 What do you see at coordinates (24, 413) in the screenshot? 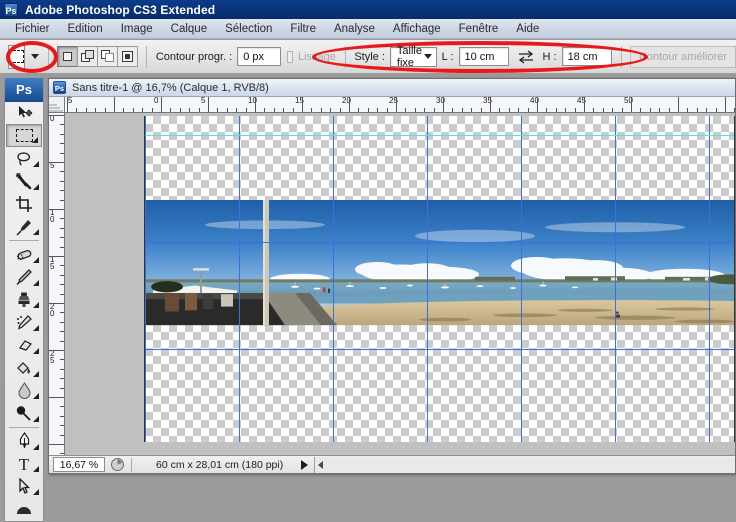
I see `dodge-tool` at bounding box center [24, 413].